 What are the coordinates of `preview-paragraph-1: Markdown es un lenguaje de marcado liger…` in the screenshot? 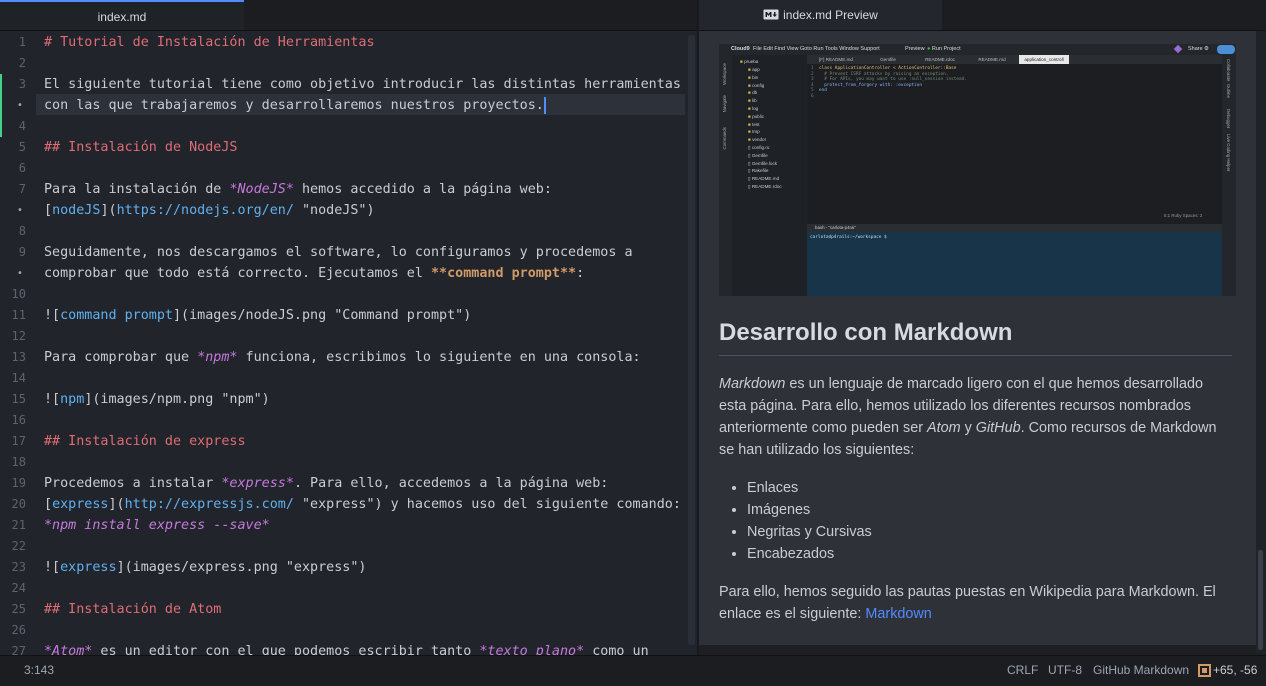 It's located at (968, 417).